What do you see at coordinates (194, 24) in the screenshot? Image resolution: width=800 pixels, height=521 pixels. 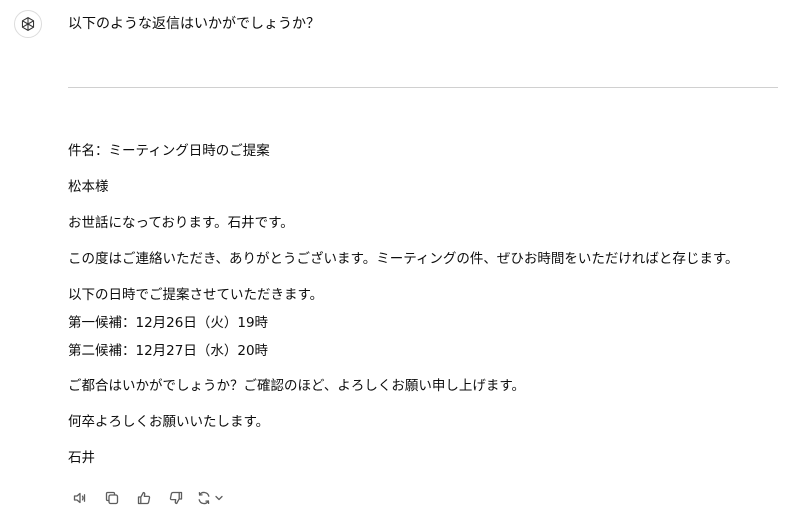 I see `assistant-intro-text: 以下のような返信はいかがでしょうか？` at bounding box center [194, 24].